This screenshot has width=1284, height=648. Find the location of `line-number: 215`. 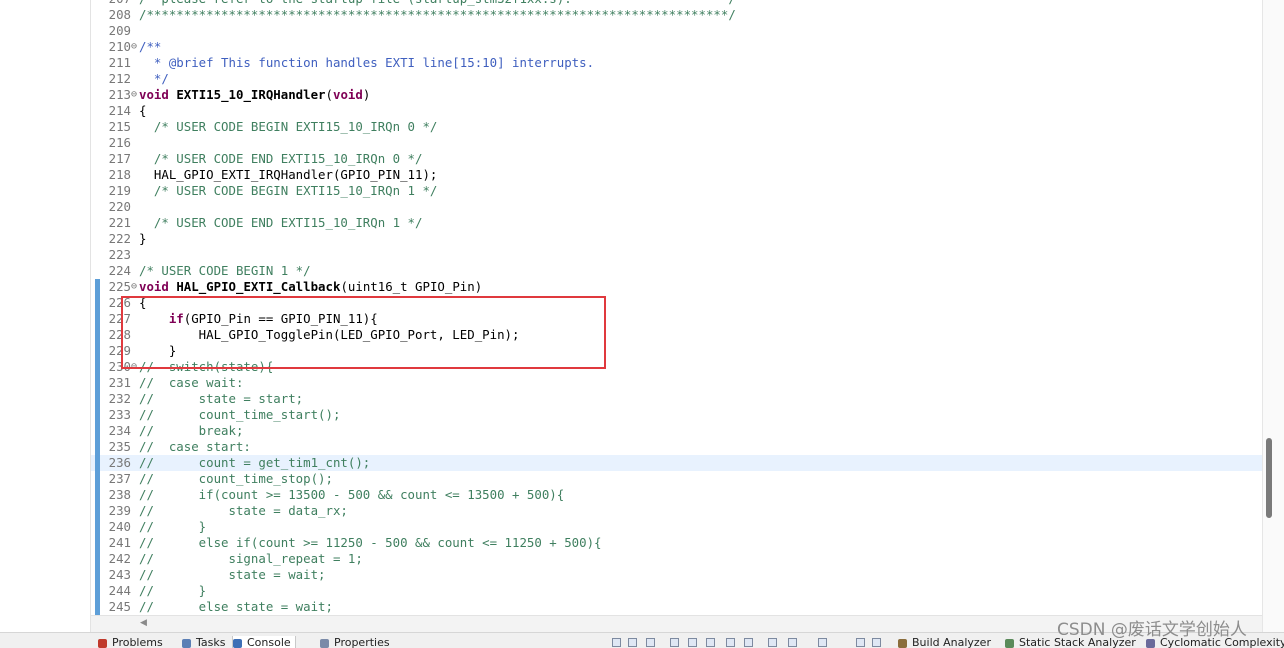

line-number: 215 is located at coordinates (119, 126).